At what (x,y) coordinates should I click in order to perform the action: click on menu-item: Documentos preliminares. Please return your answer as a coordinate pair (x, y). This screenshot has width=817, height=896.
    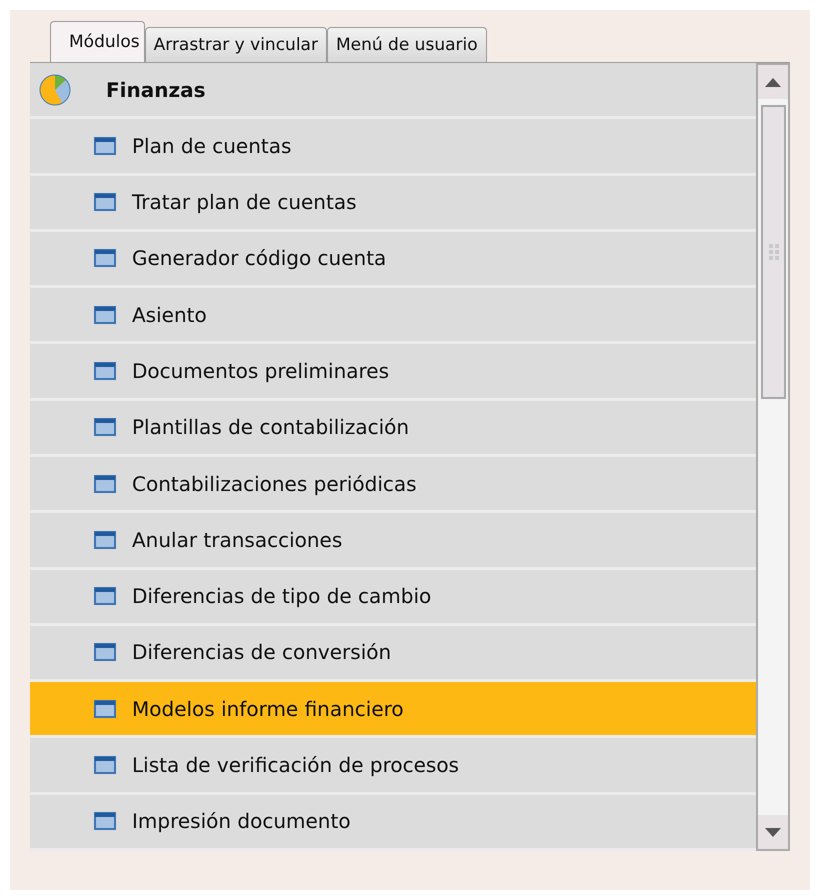
    Looking at the image, I should click on (393, 372).